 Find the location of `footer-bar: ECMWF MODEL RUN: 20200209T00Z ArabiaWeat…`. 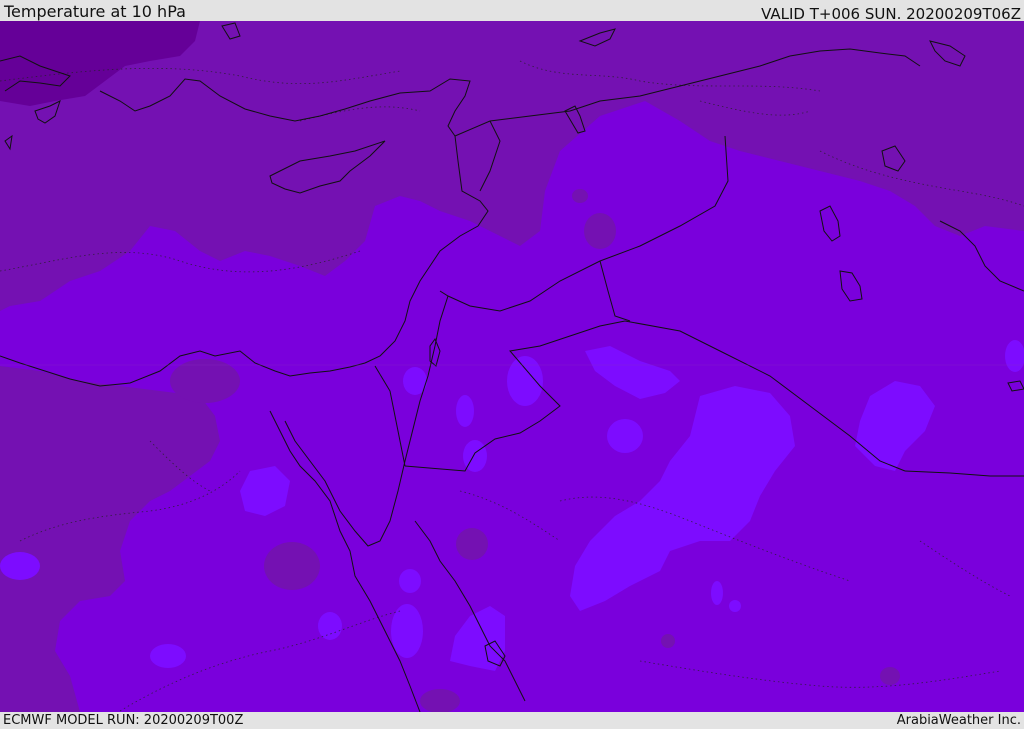

footer-bar: ECMWF MODEL RUN: 20200209T00Z ArabiaWeat… is located at coordinates (512, 720).